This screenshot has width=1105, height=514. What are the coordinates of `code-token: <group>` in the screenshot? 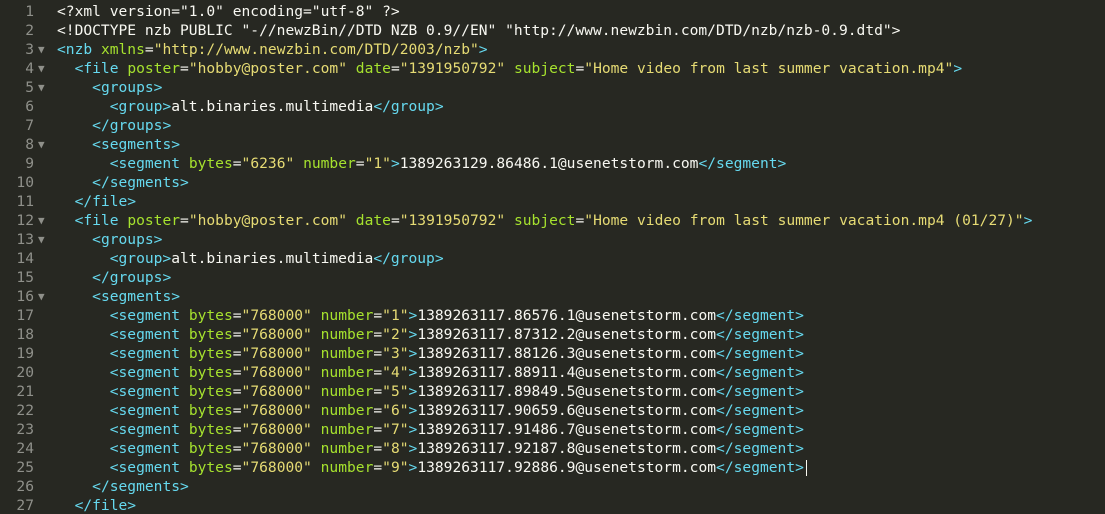 It's located at (140, 106).